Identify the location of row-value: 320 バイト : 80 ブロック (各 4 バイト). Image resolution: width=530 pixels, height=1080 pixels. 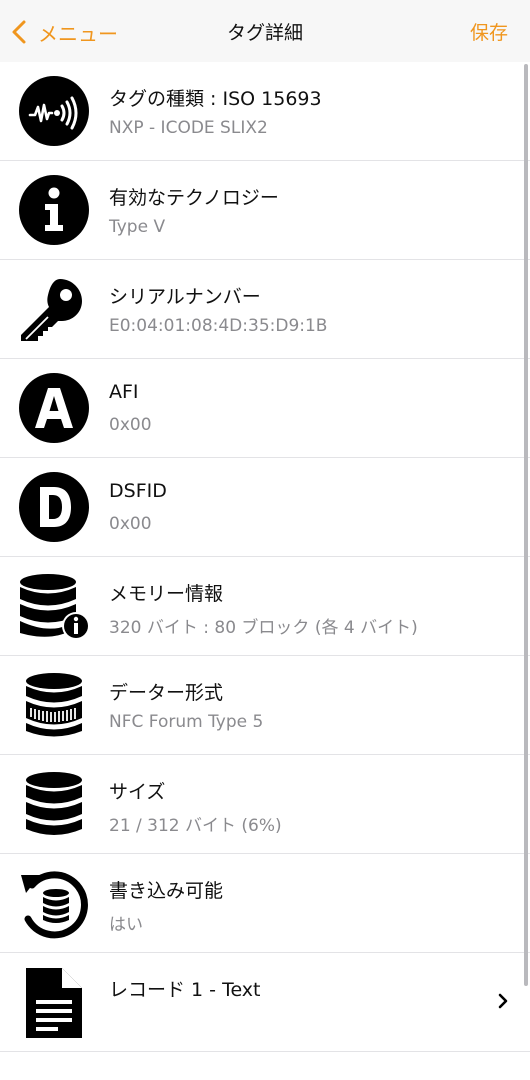
(263, 628).